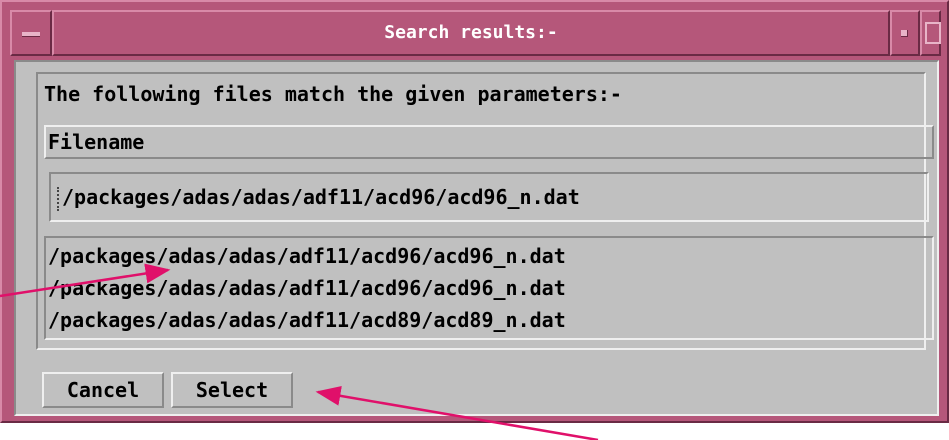  I want to click on title-bar: Search results:-, so click(475, 33).